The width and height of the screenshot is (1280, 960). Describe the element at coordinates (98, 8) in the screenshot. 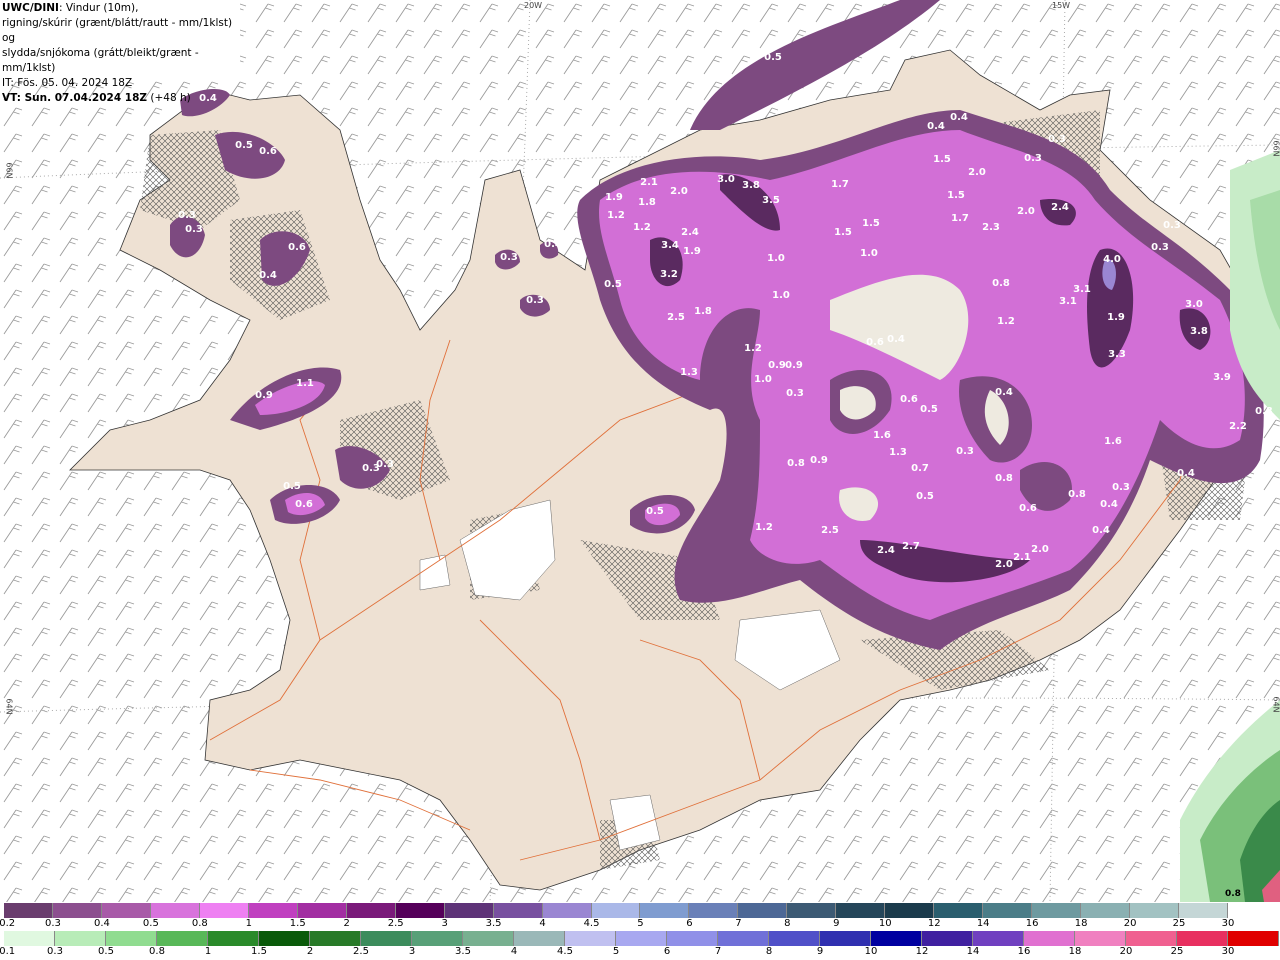

I see `title-line1: : Vindur (10m),` at that location.